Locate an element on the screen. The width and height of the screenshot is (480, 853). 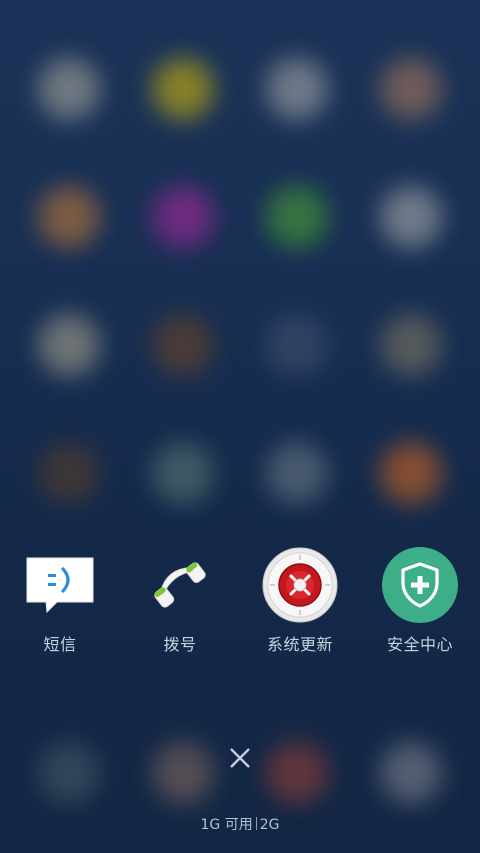
recent-app-dialer: 拨号 is located at coordinates (180, 602).